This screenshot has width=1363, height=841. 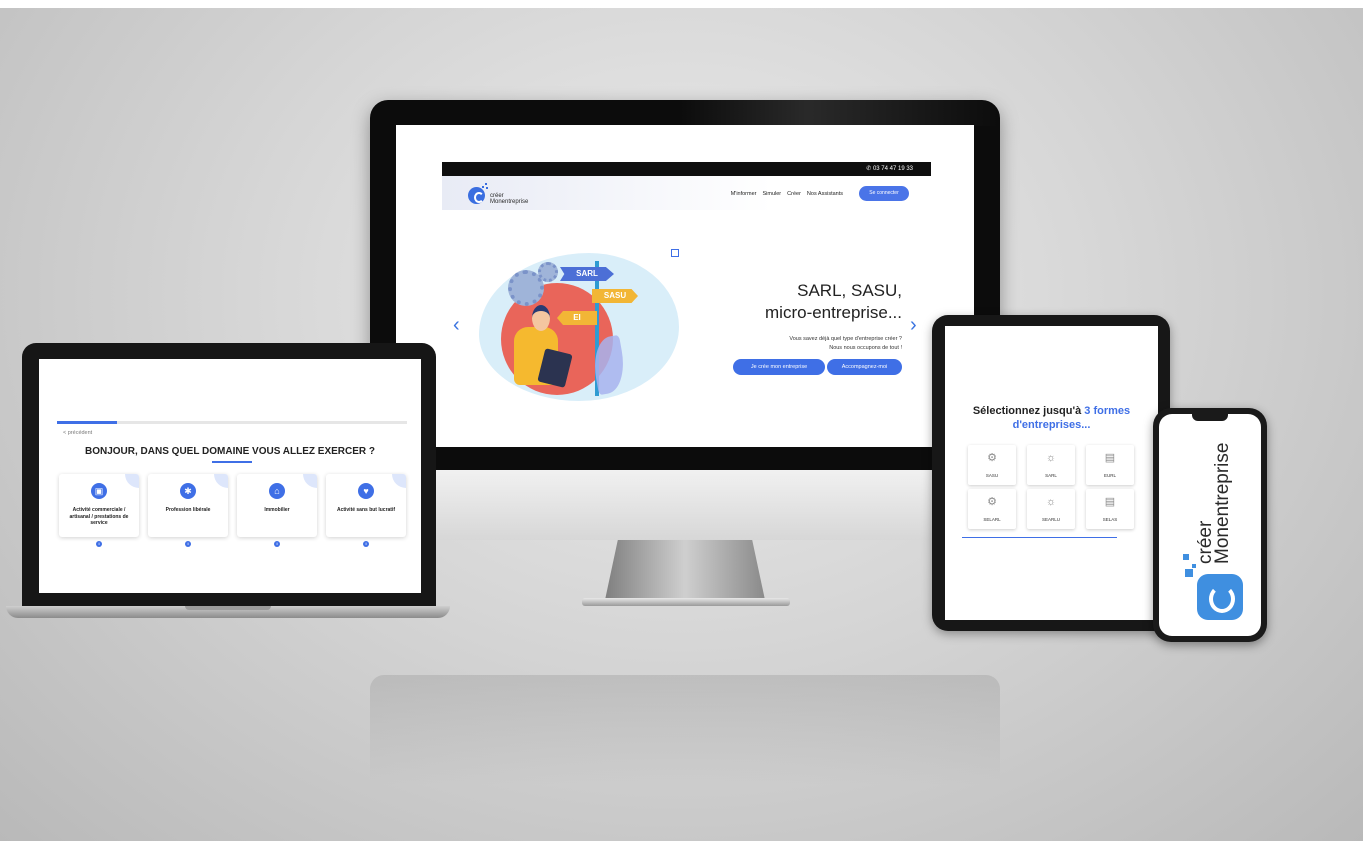 I want to click on sign-sarl: SARL, so click(x=587, y=274).